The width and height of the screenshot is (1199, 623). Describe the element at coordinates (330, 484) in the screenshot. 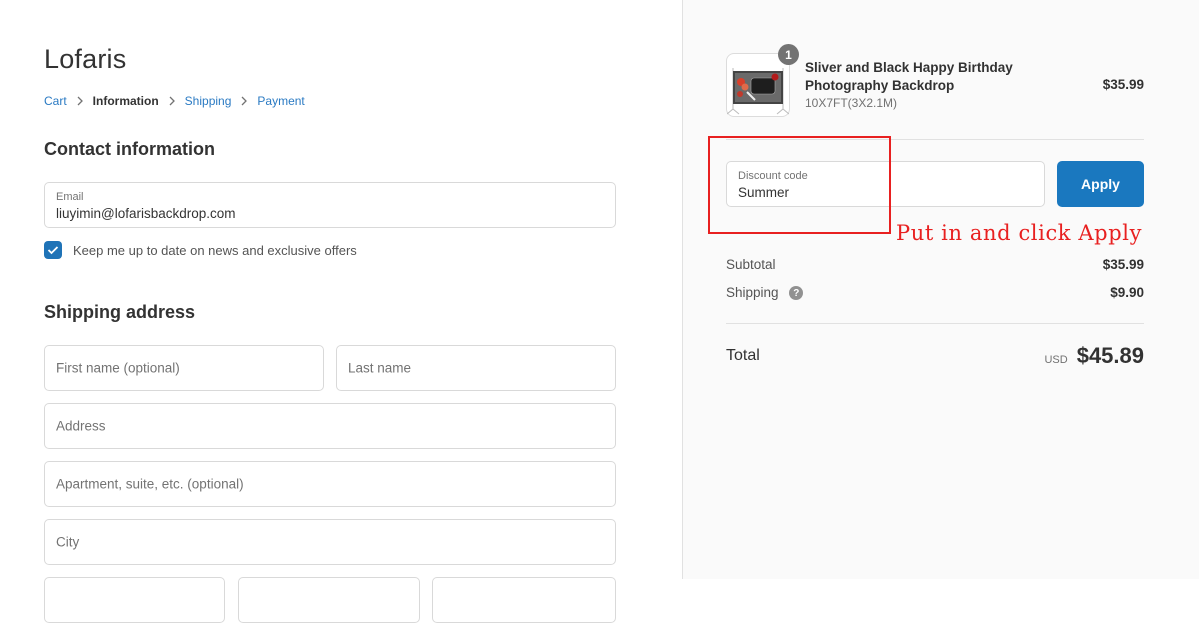

I see `apartment-input: Apartment, suite, etc. (optional)` at that location.